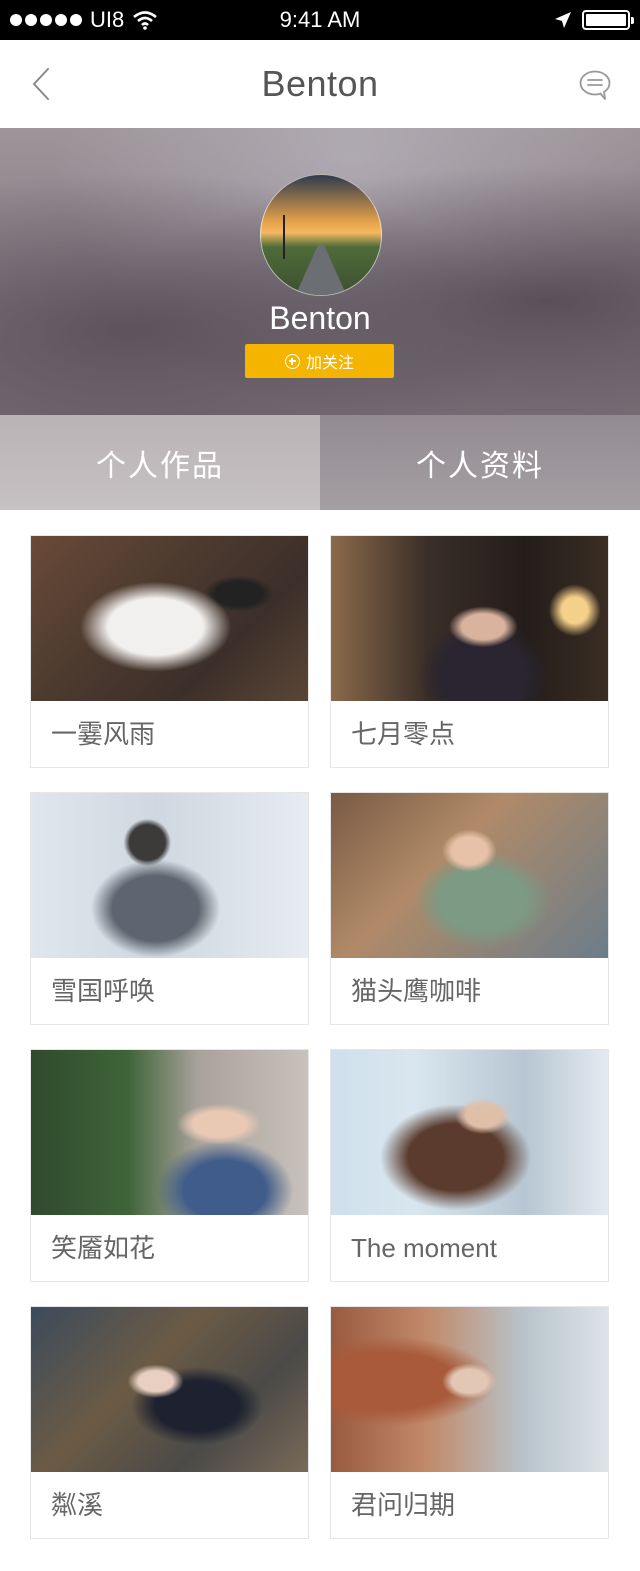 Image resolution: width=640 pixels, height=1571 pixels. What do you see at coordinates (416, 991) in the screenshot?
I see `work-title: 猫头鹰咖啡` at bounding box center [416, 991].